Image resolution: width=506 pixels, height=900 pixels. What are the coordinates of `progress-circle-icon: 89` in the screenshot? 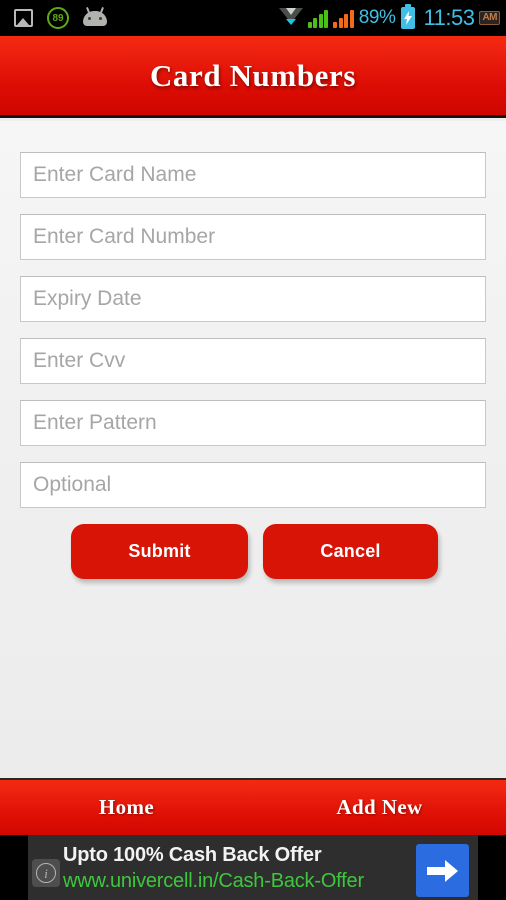 It's located at (58, 18).